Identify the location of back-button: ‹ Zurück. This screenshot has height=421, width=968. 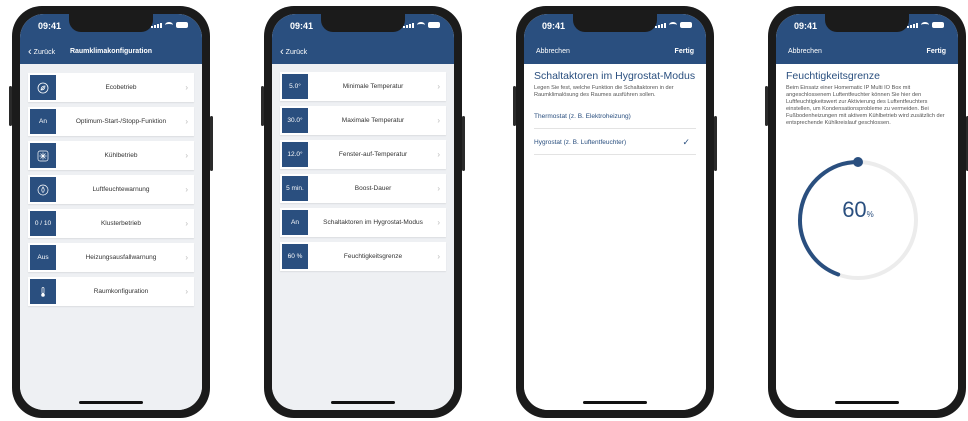
(293, 52).